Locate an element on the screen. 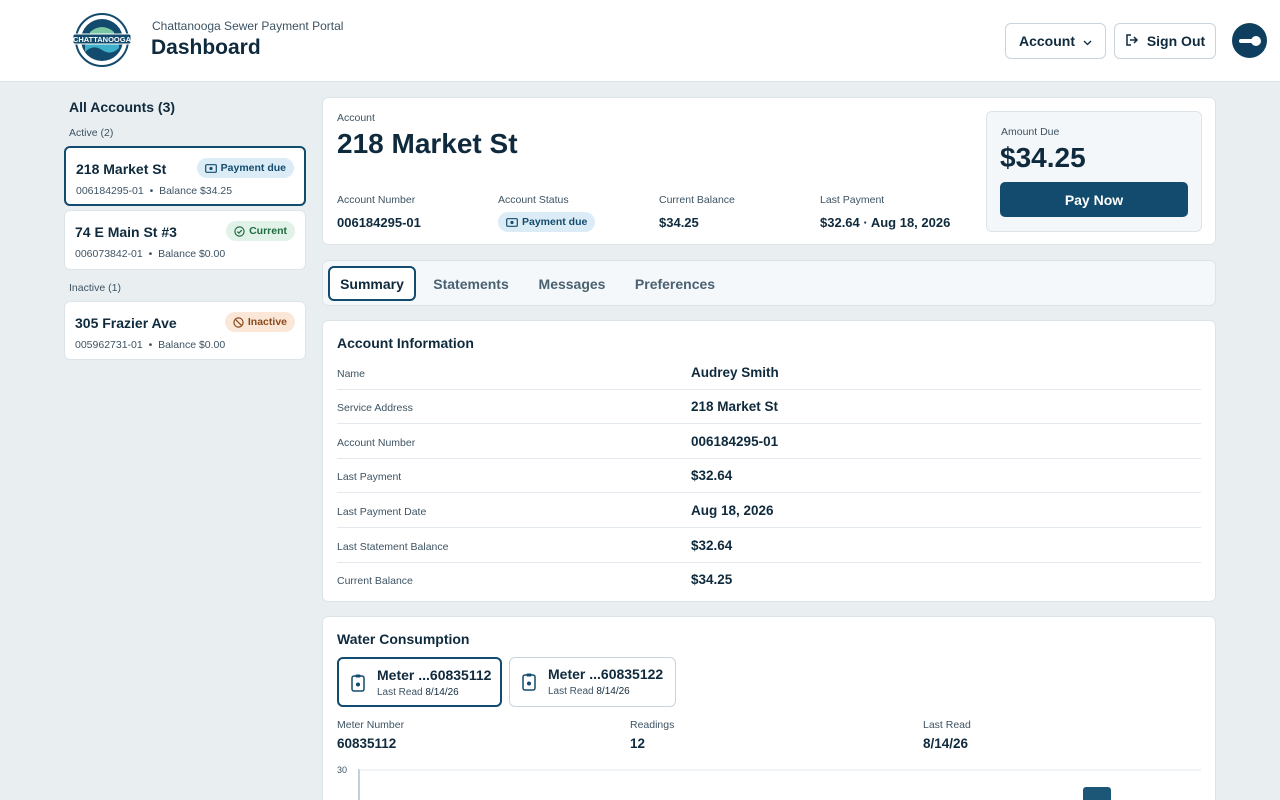 This screenshot has height=800, width=1280. status-badge-label: Payment due is located at coordinates (253, 168).